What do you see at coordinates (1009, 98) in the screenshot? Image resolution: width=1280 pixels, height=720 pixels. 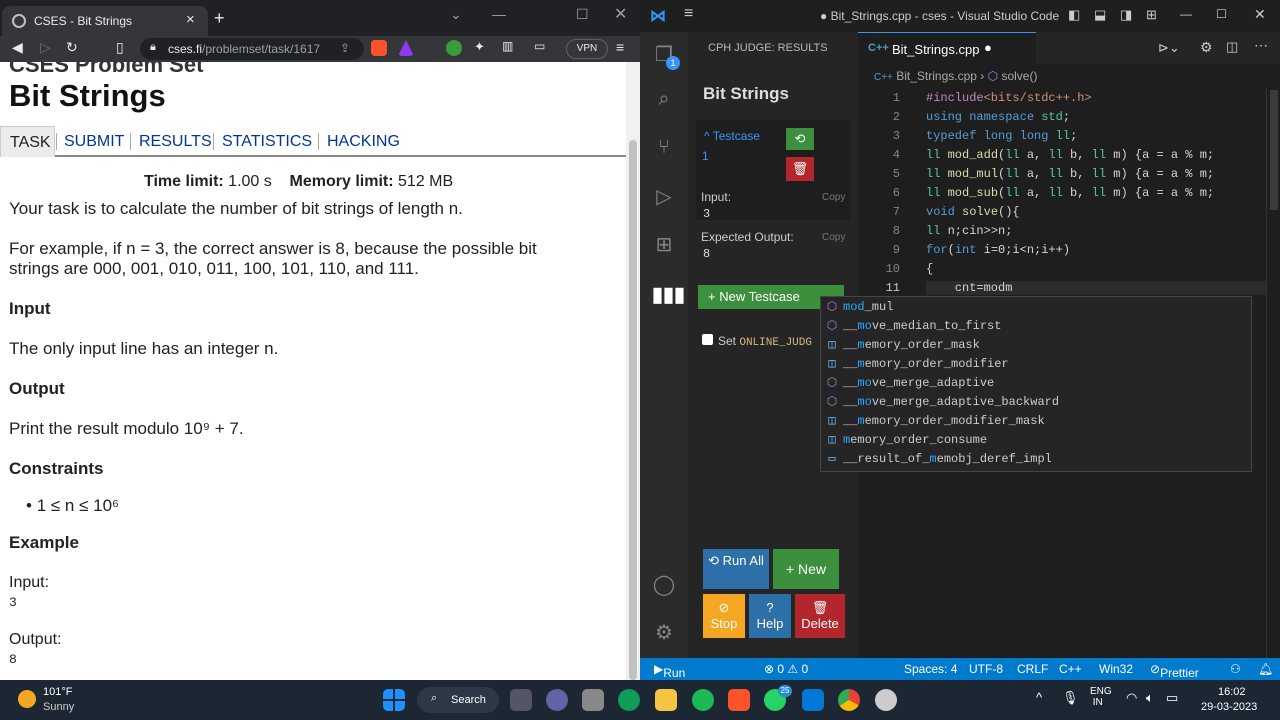 I see `code-line: #include<bits/stdc++.h>` at bounding box center [1009, 98].